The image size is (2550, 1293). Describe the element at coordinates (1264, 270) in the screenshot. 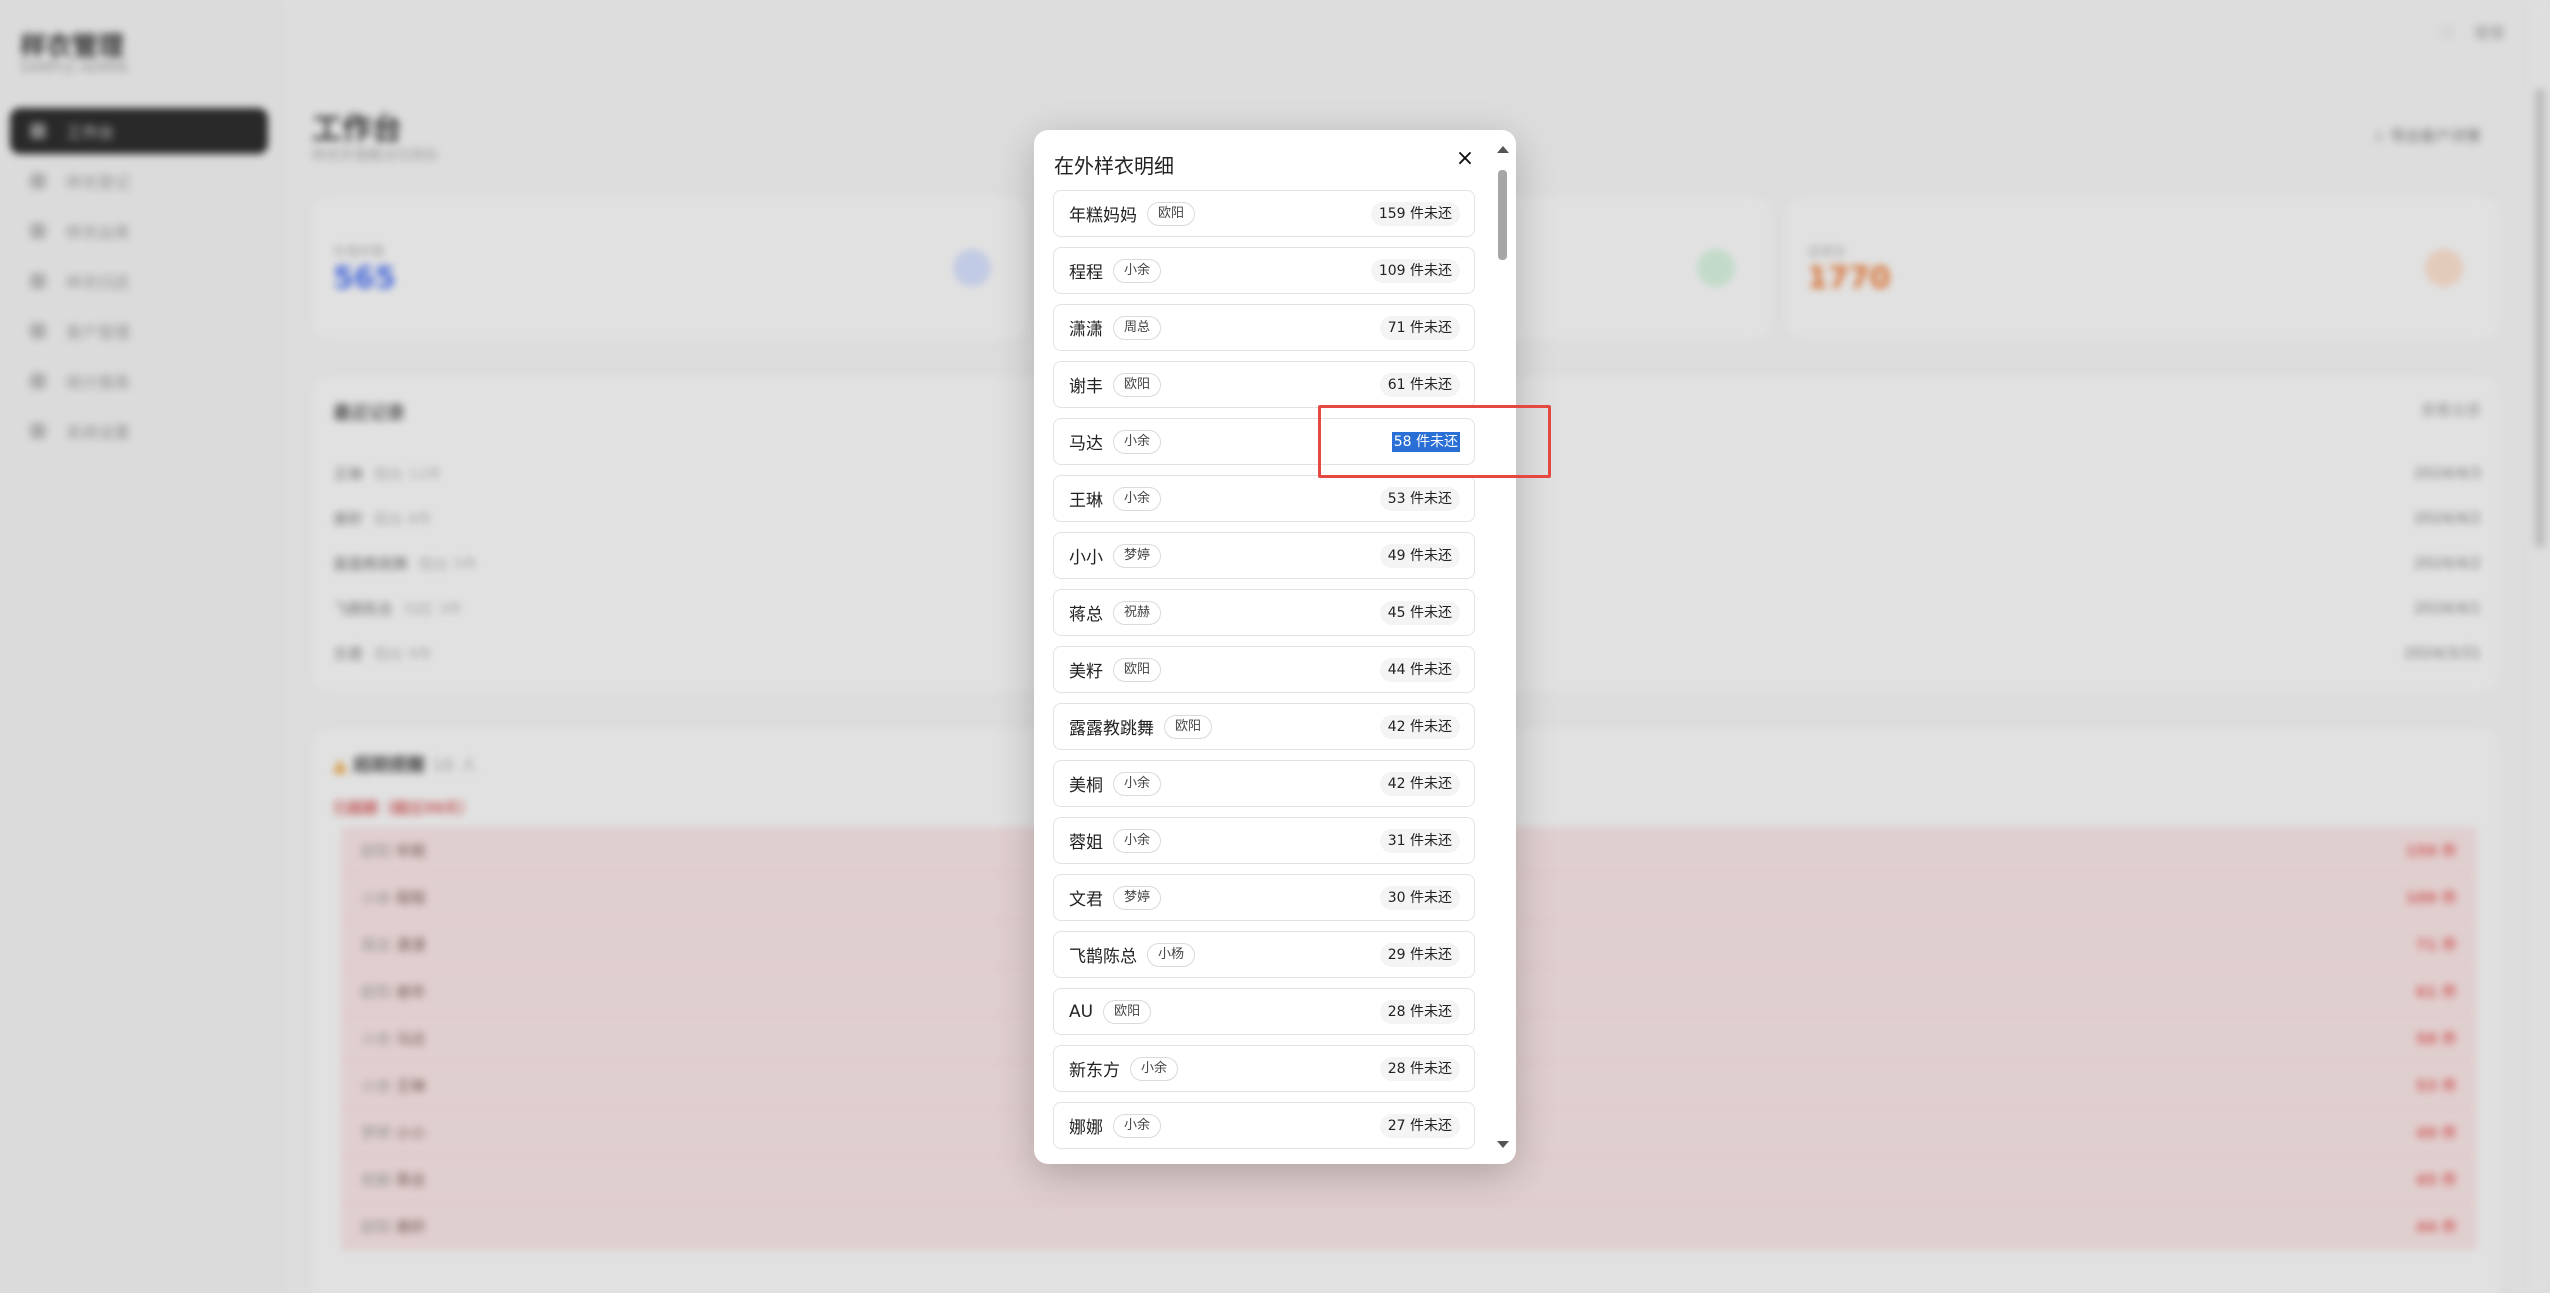

I see `list-item: 程程 小余 109 件未还` at that location.